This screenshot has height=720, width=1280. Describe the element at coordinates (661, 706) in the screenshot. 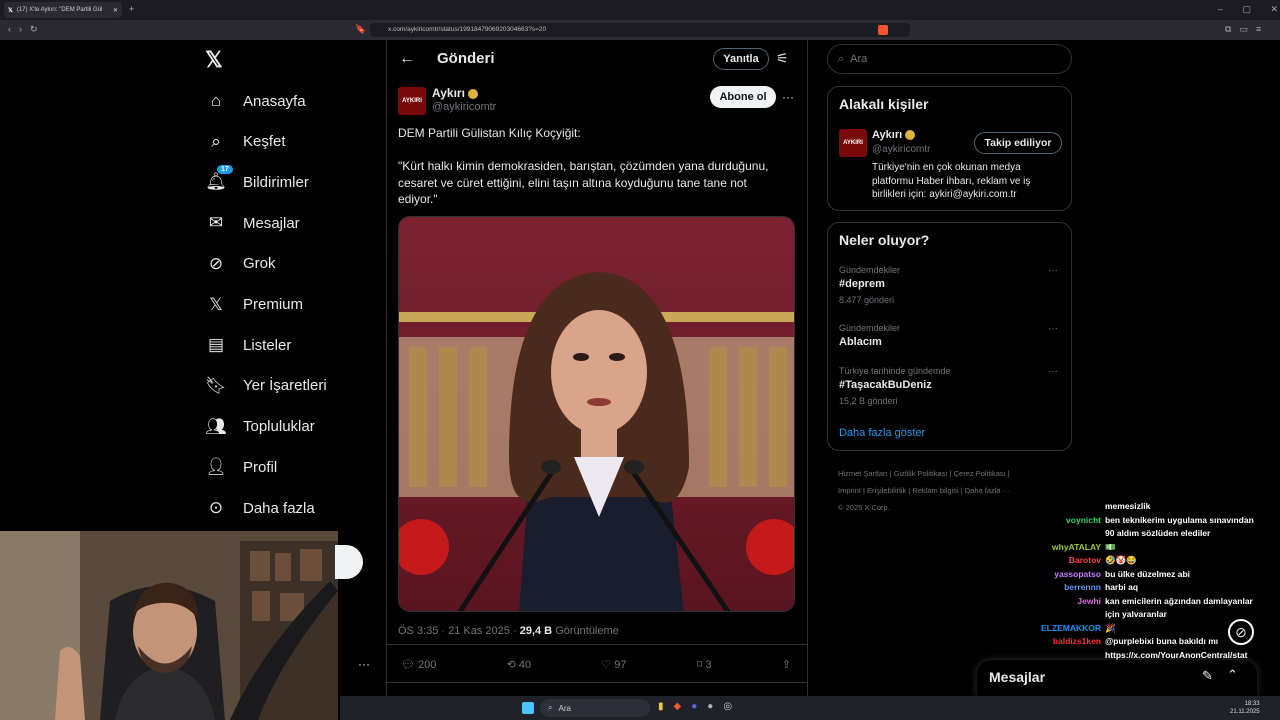

I see `folder-icon: ▮` at that location.